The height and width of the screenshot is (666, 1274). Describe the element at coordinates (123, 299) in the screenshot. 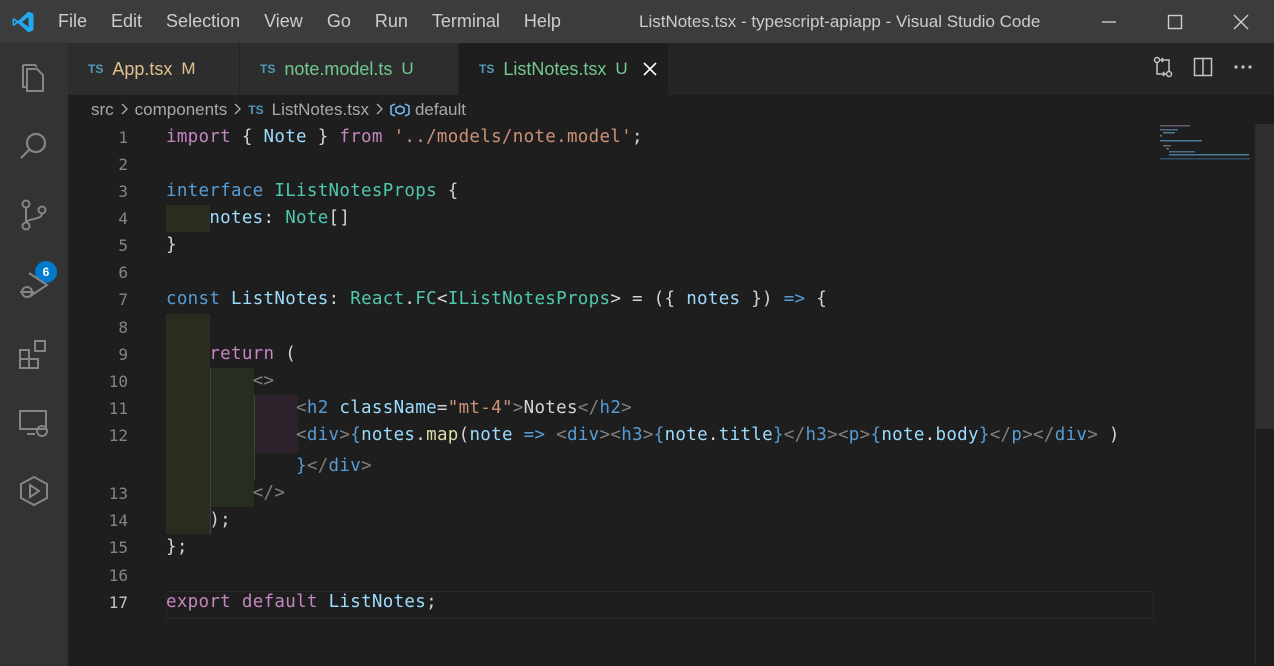

I see `line-number: 7` at that location.